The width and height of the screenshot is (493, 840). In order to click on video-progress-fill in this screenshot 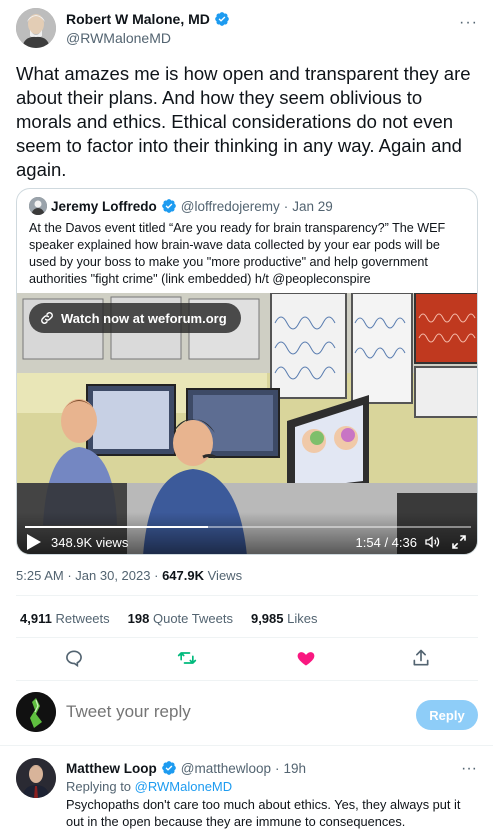, I will do `click(116, 527)`.